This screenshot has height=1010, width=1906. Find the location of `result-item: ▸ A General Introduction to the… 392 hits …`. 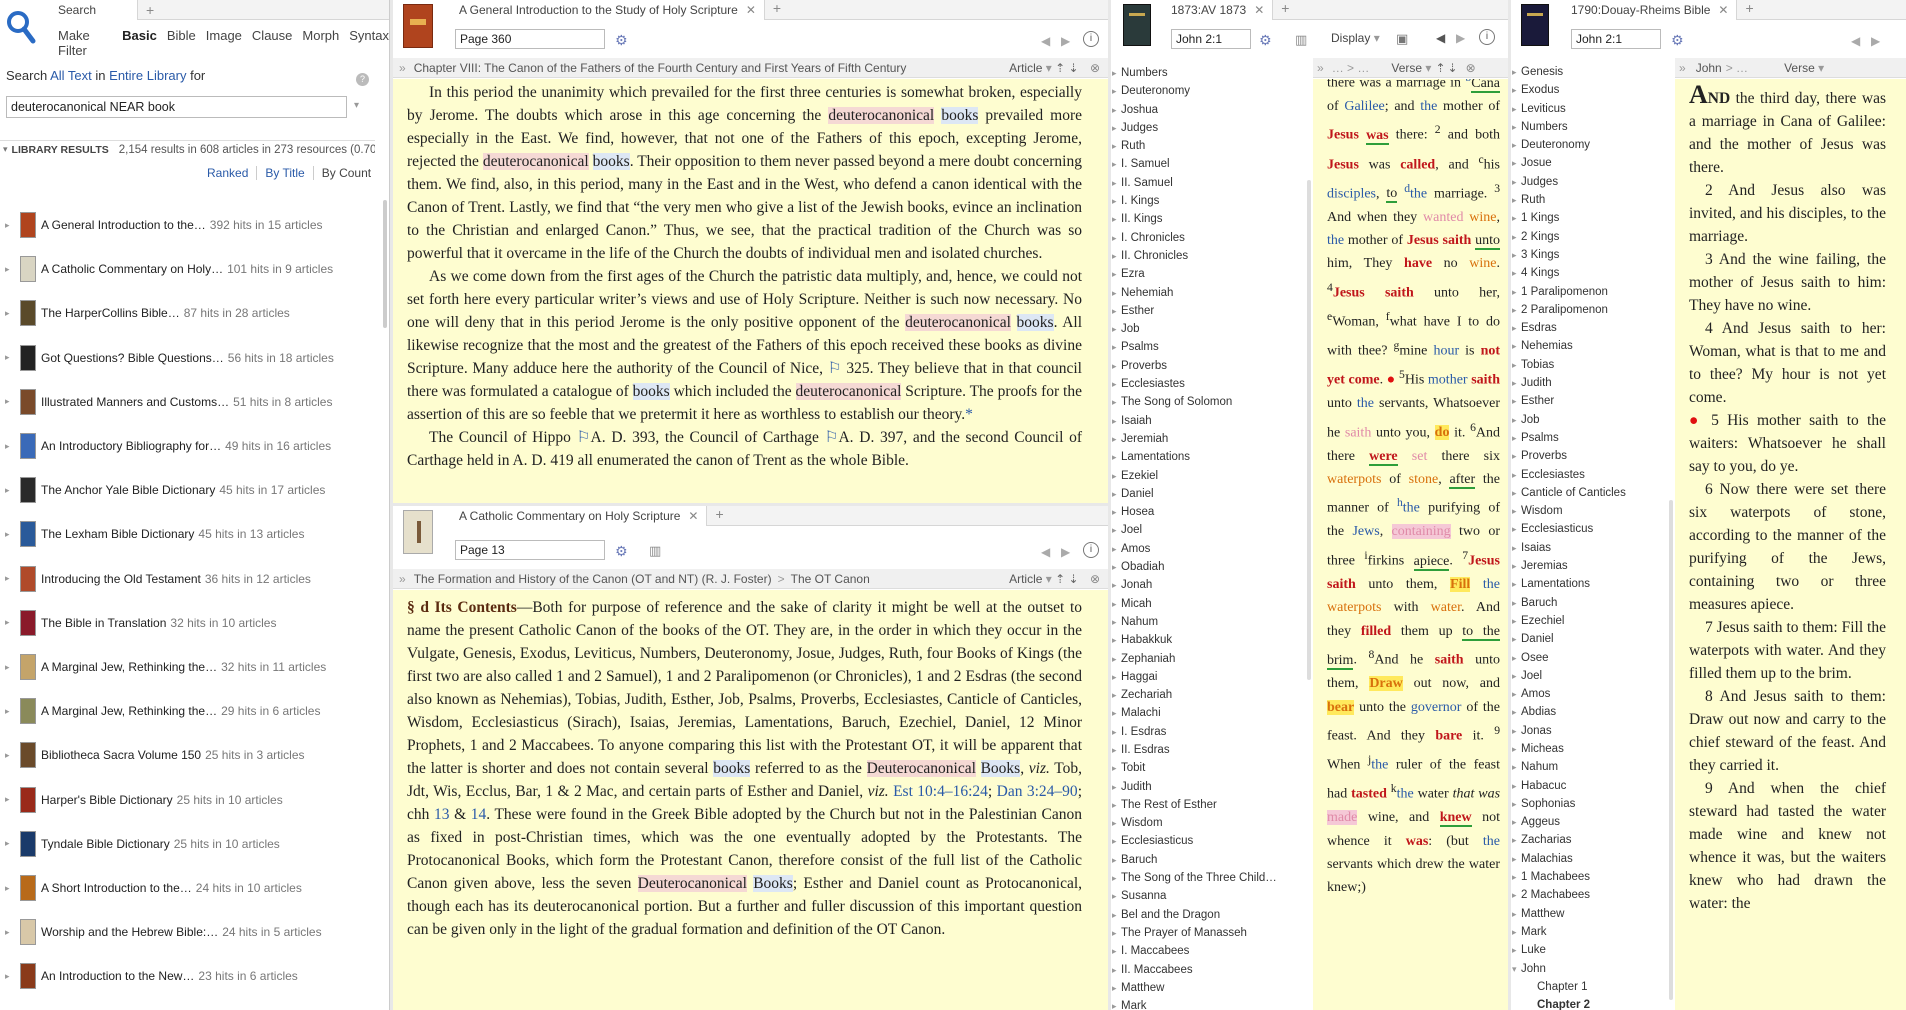

result-item: ▸ A General Introduction to the… 392 hits … is located at coordinates (192, 225).